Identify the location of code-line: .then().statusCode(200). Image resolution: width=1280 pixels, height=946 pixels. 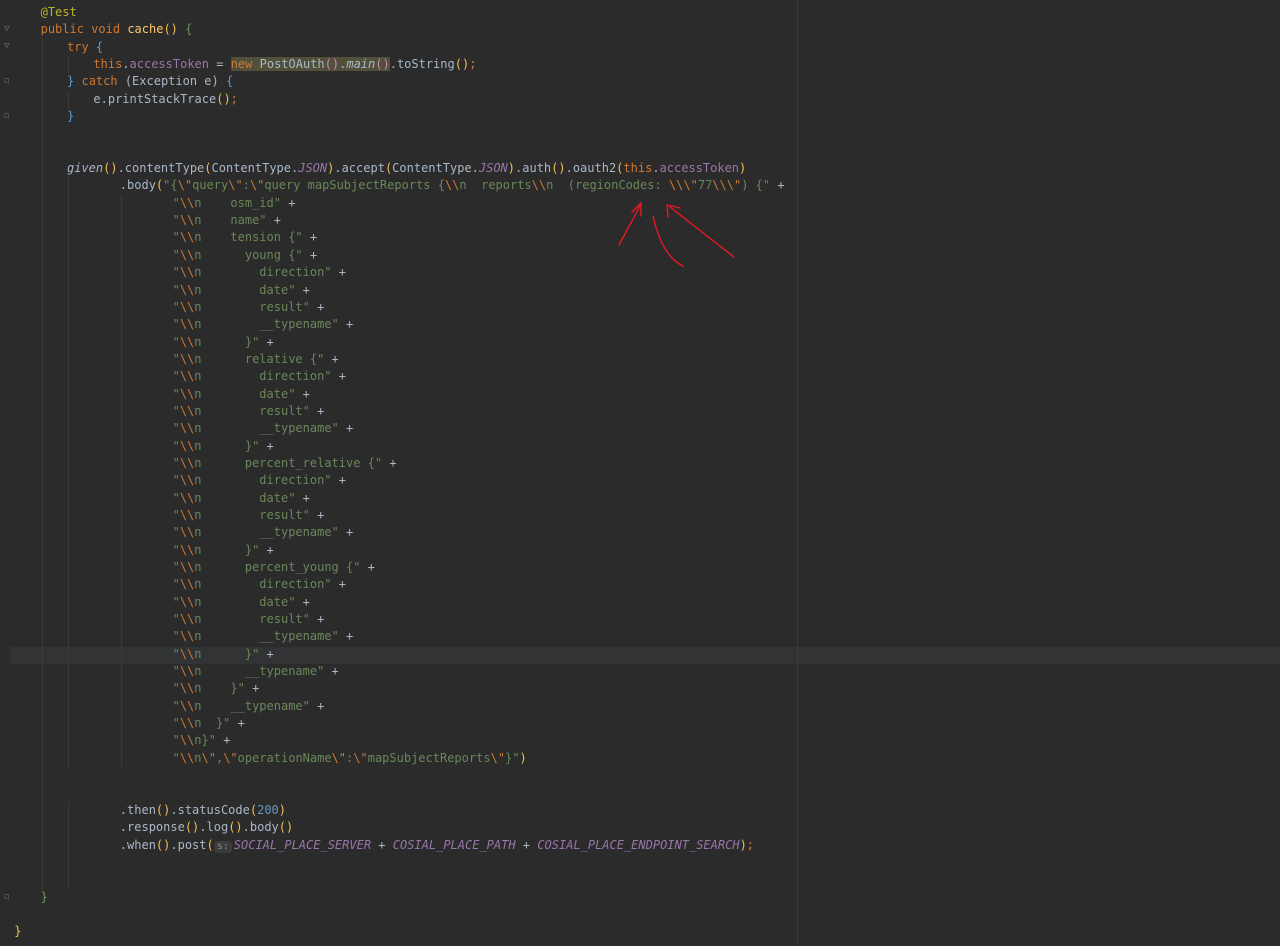
(640, 810).